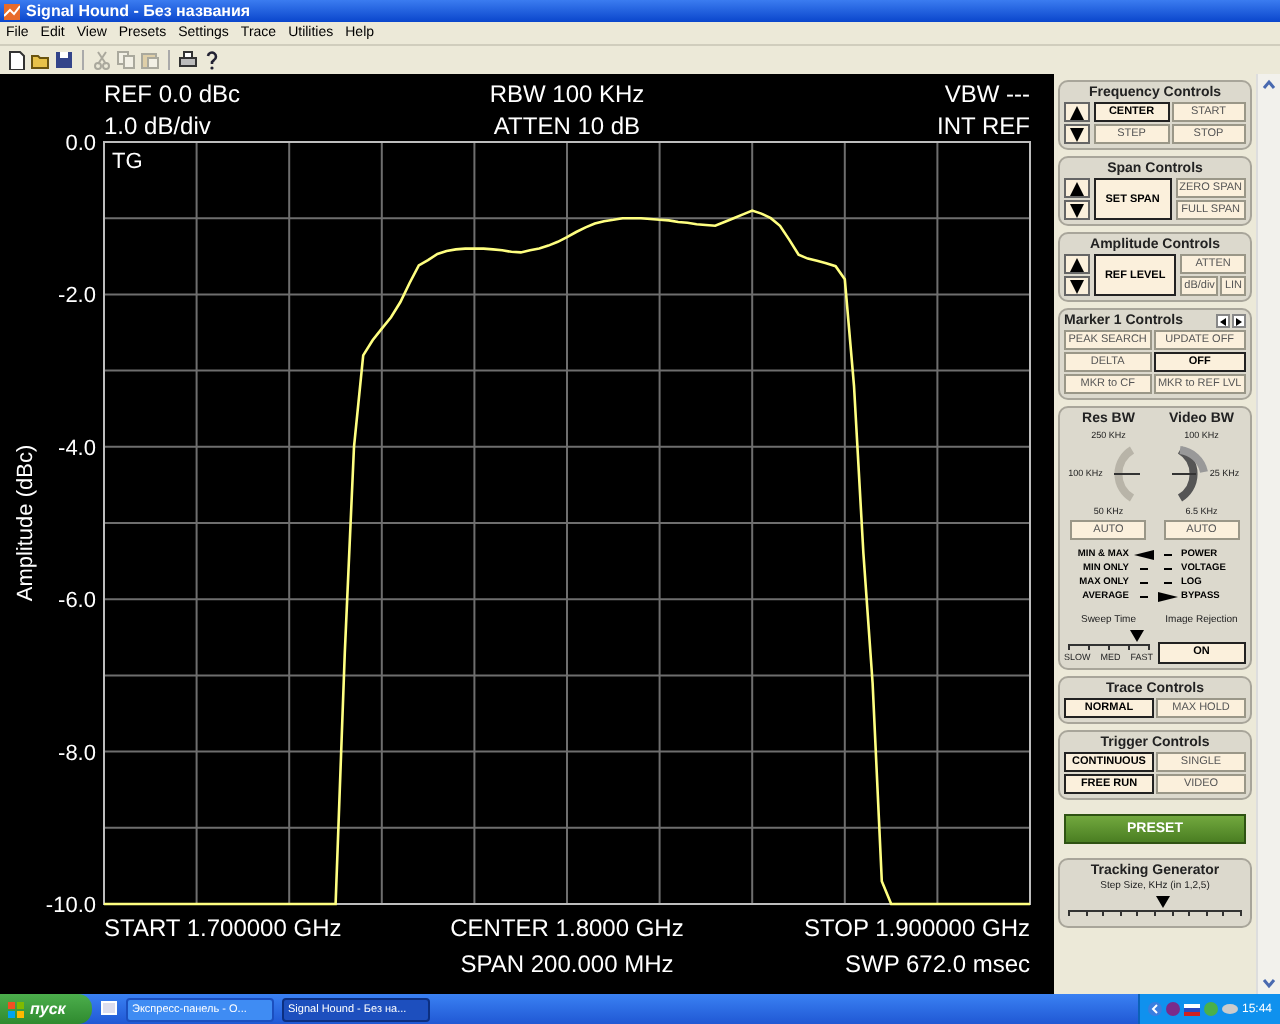 Image resolution: width=1280 pixels, height=1024 pixels. Describe the element at coordinates (1154, 1009) in the screenshot. I see `arrow-icon` at that location.